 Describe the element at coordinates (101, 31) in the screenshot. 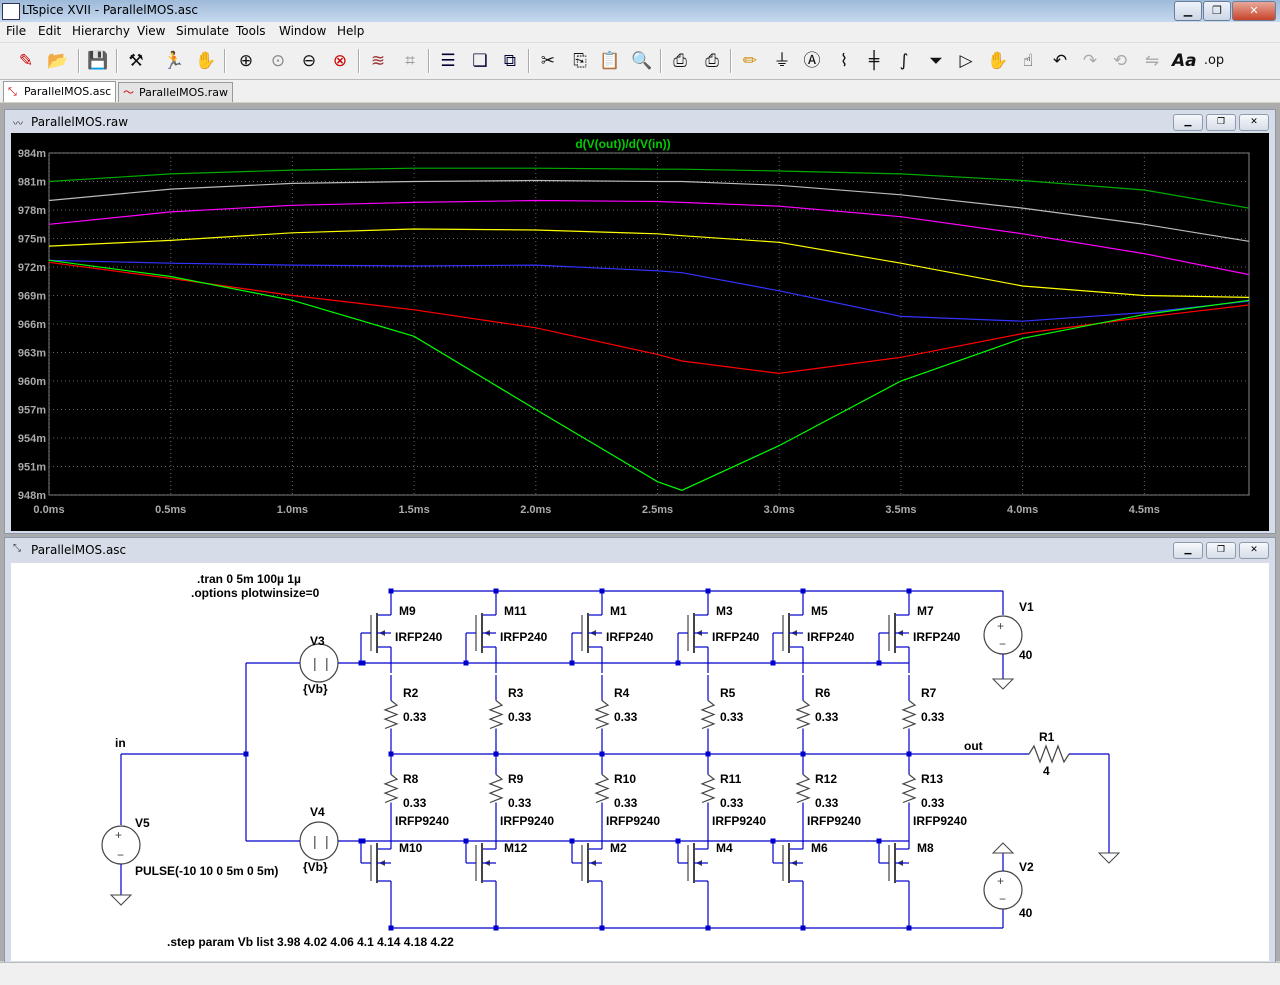

I see `menu-hierarchy: Hierarchy` at that location.